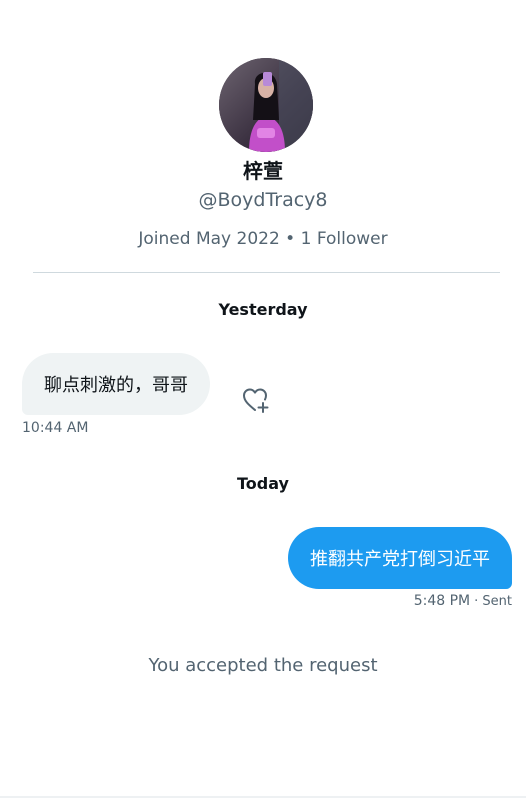 The height and width of the screenshot is (800, 526). What do you see at coordinates (55, 428) in the screenshot?
I see `message-timestamp: 10:44 AM` at bounding box center [55, 428].